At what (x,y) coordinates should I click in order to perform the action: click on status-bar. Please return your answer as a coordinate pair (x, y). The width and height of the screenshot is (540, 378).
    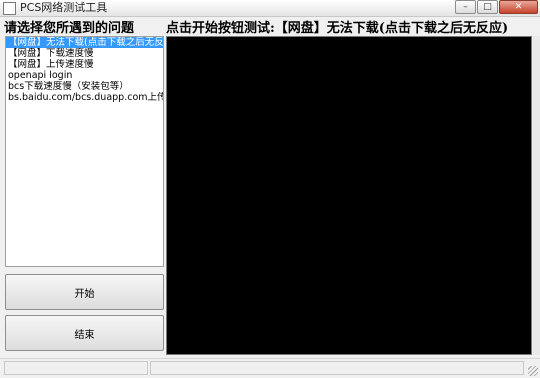
    Looking at the image, I should click on (270, 368).